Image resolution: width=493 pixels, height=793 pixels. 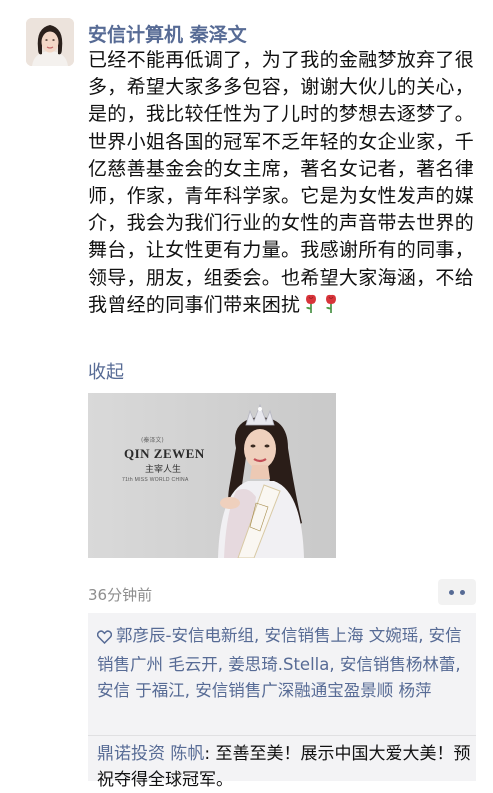 What do you see at coordinates (155, 480) in the screenshot?
I see `photo-caption: 71th MISS WORLD CHINA` at bounding box center [155, 480].